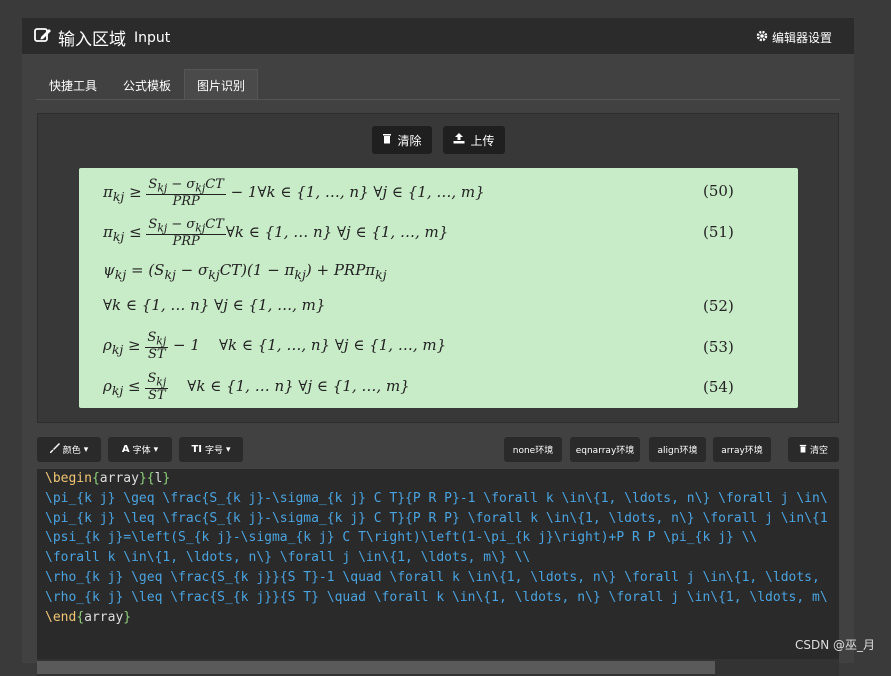  What do you see at coordinates (438, 667) in the screenshot?
I see `horizontal-scrollbar` at bounding box center [438, 667].